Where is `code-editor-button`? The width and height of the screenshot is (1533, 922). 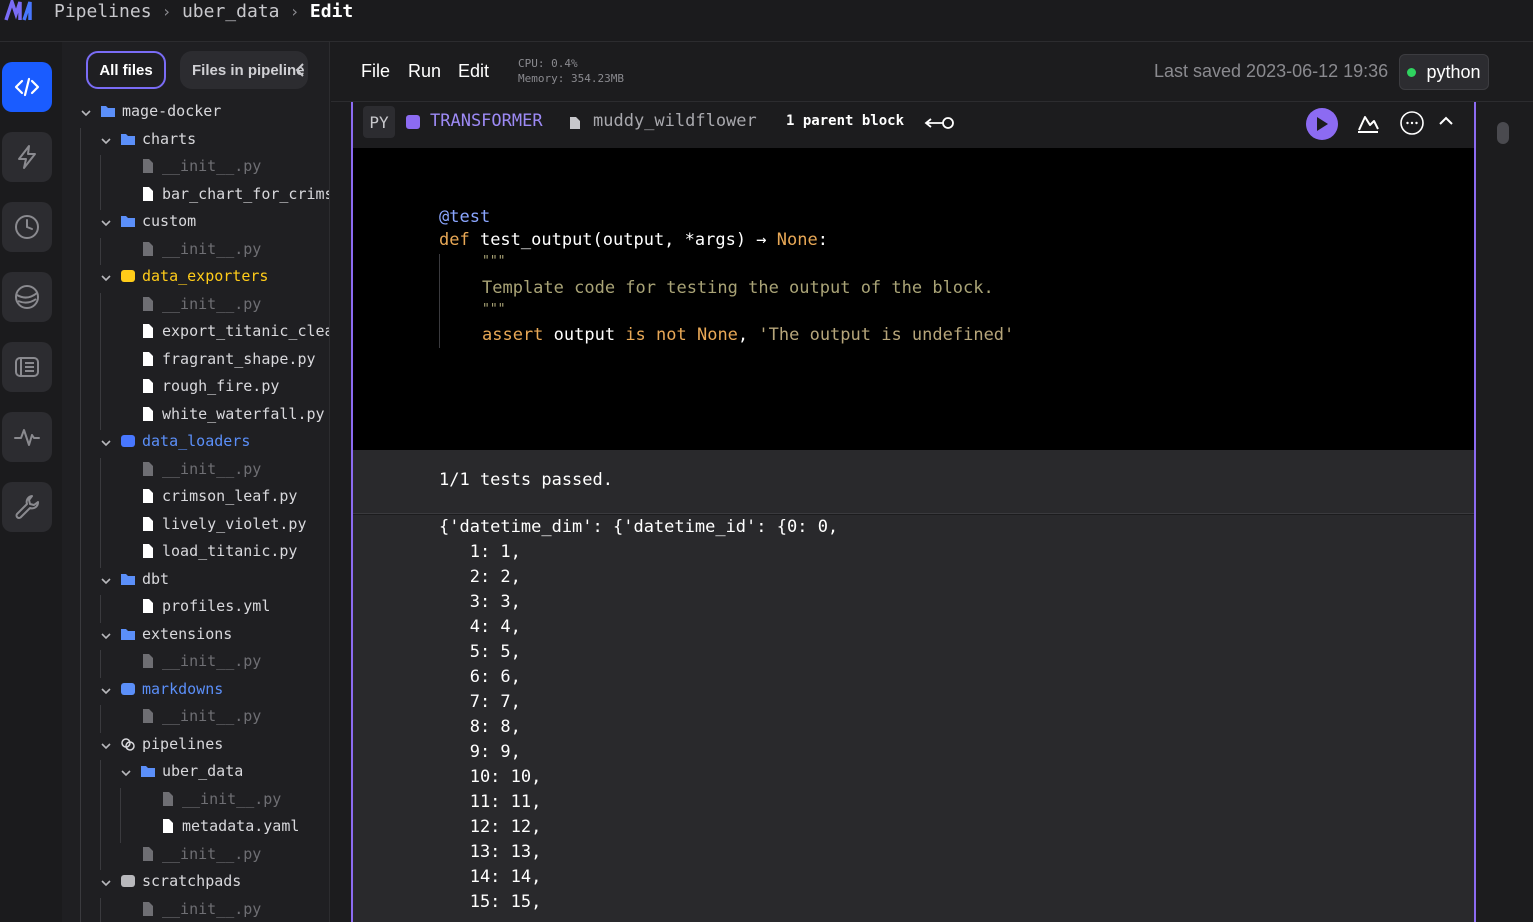 code-editor-button is located at coordinates (27, 87).